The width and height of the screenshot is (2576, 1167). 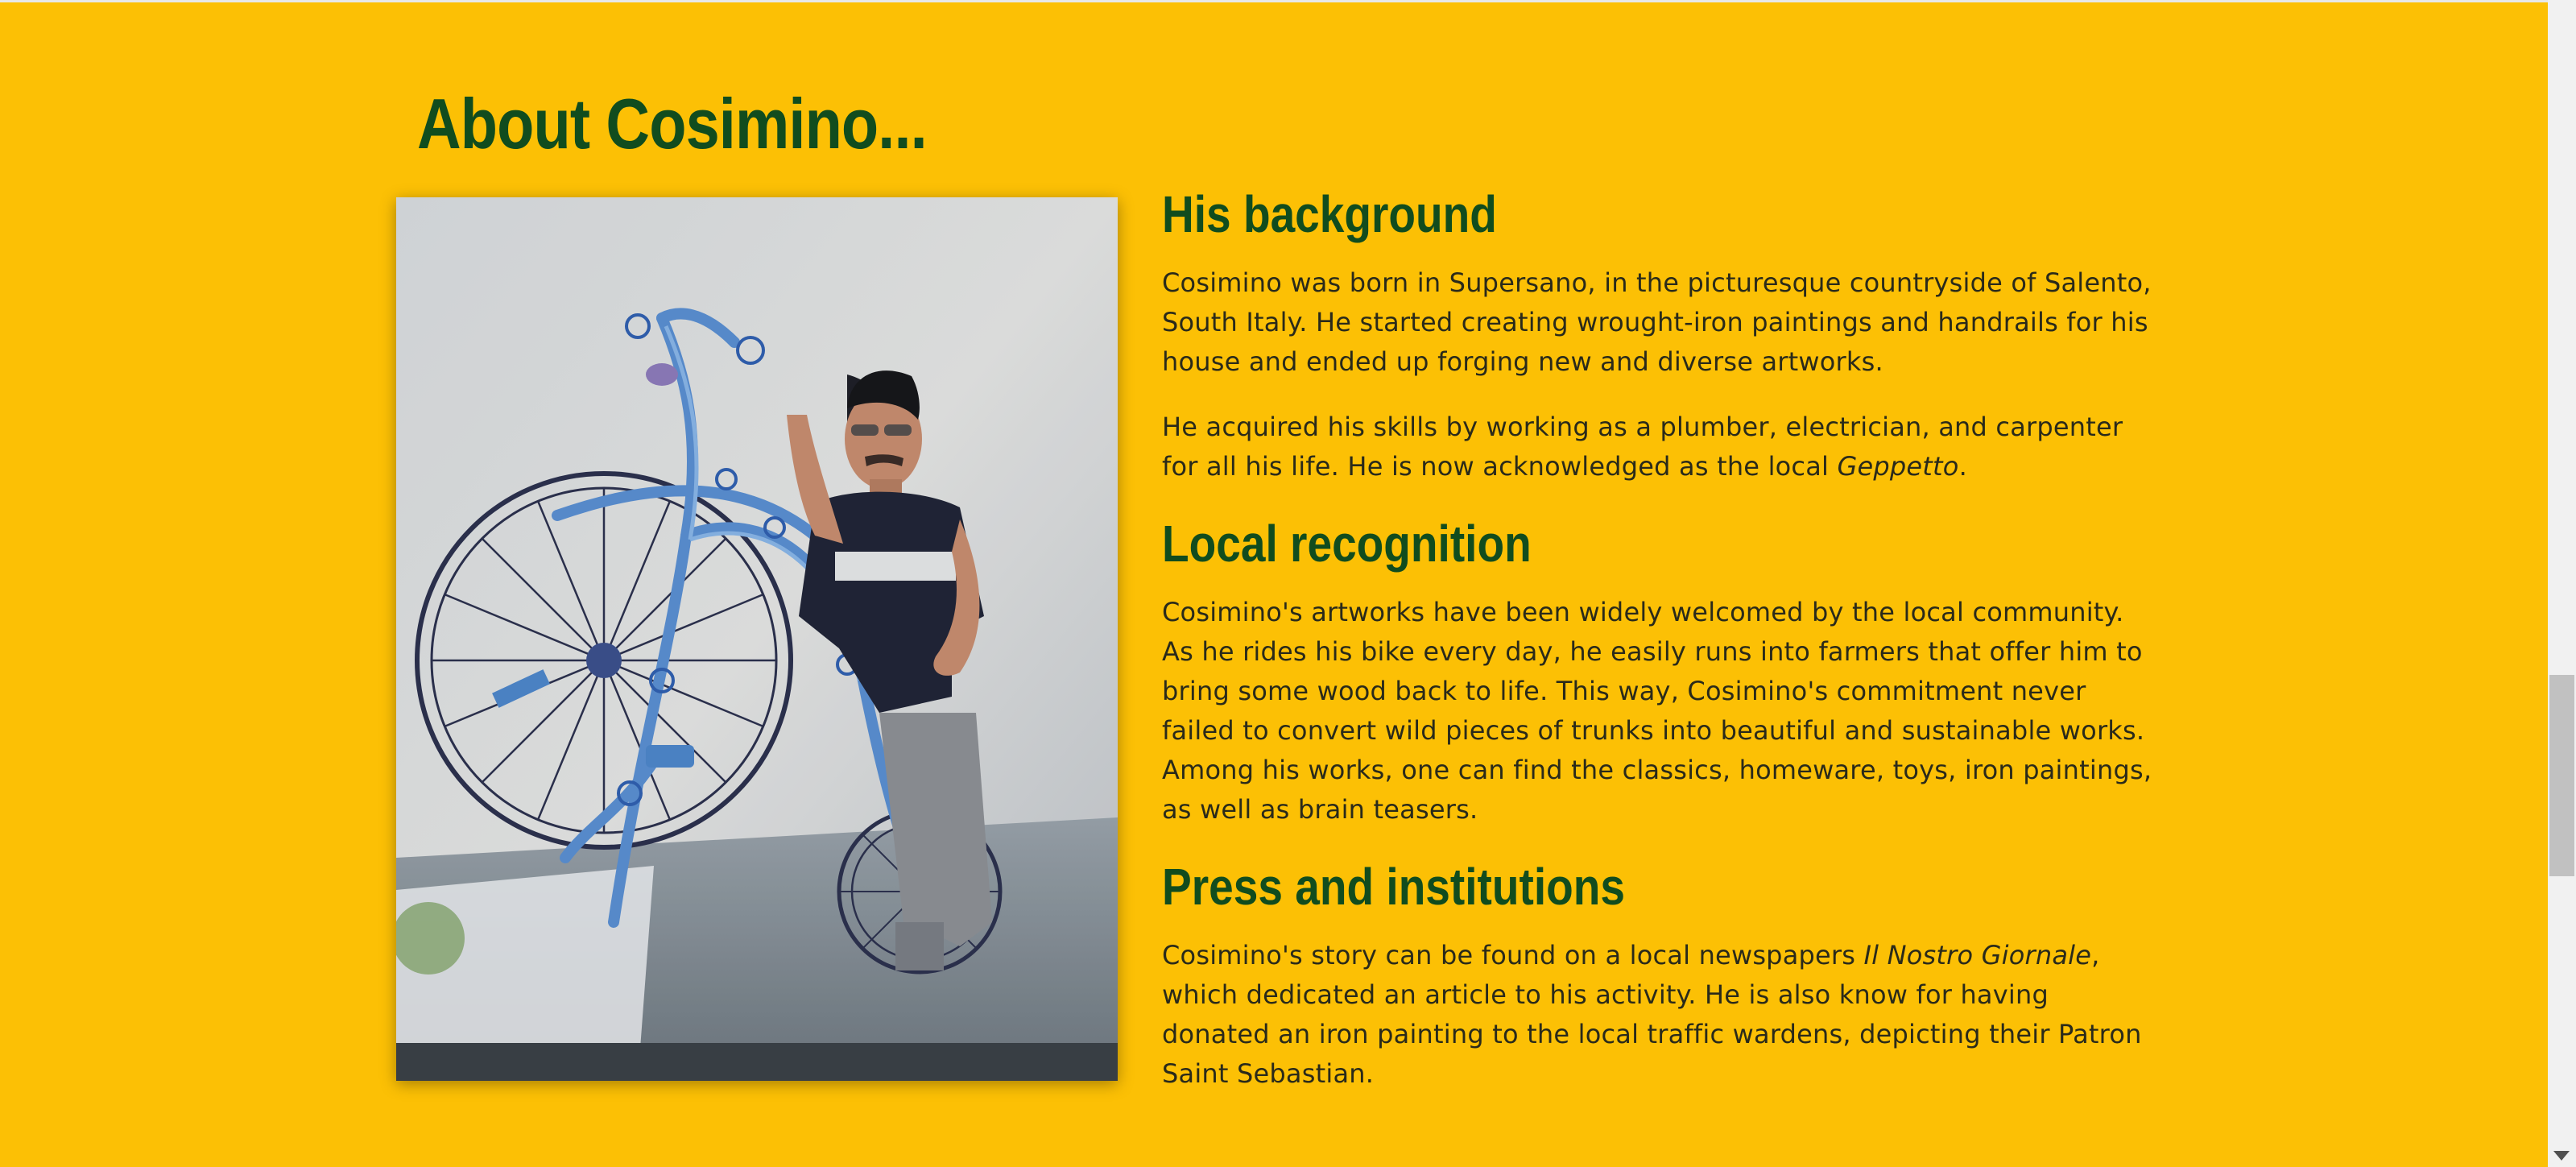 What do you see at coordinates (1962, 466) in the screenshot?
I see `text-span: .` at bounding box center [1962, 466].